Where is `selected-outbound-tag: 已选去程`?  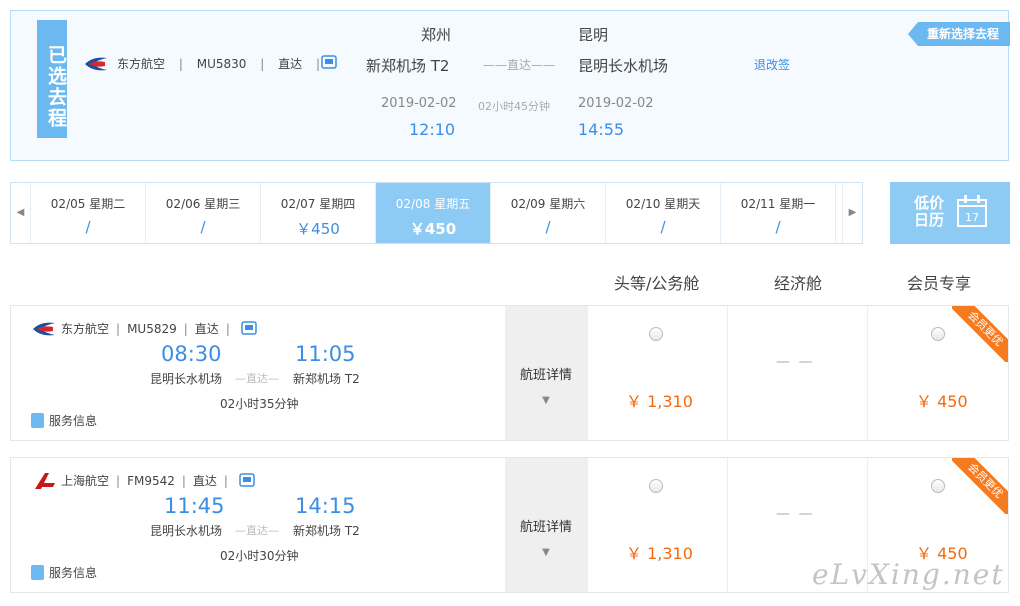 selected-outbound-tag: 已选去程 is located at coordinates (52, 79).